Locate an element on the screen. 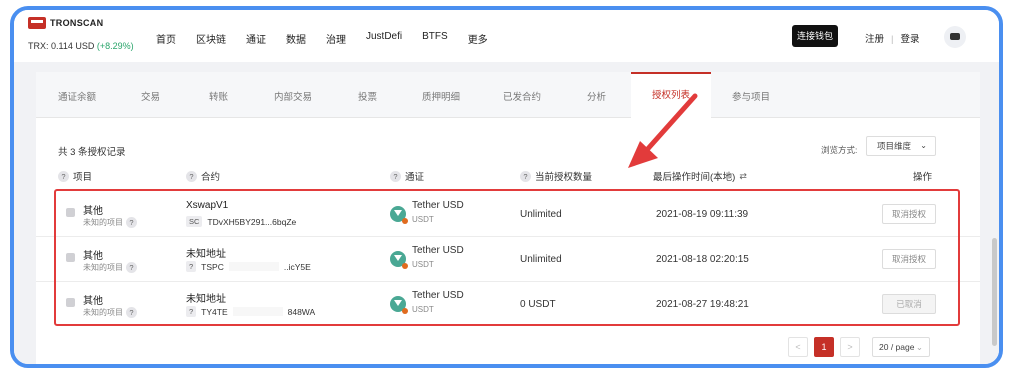 This screenshot has height=374, width=1009. col-header-action: 操作 is located at coordinates (922, 176).